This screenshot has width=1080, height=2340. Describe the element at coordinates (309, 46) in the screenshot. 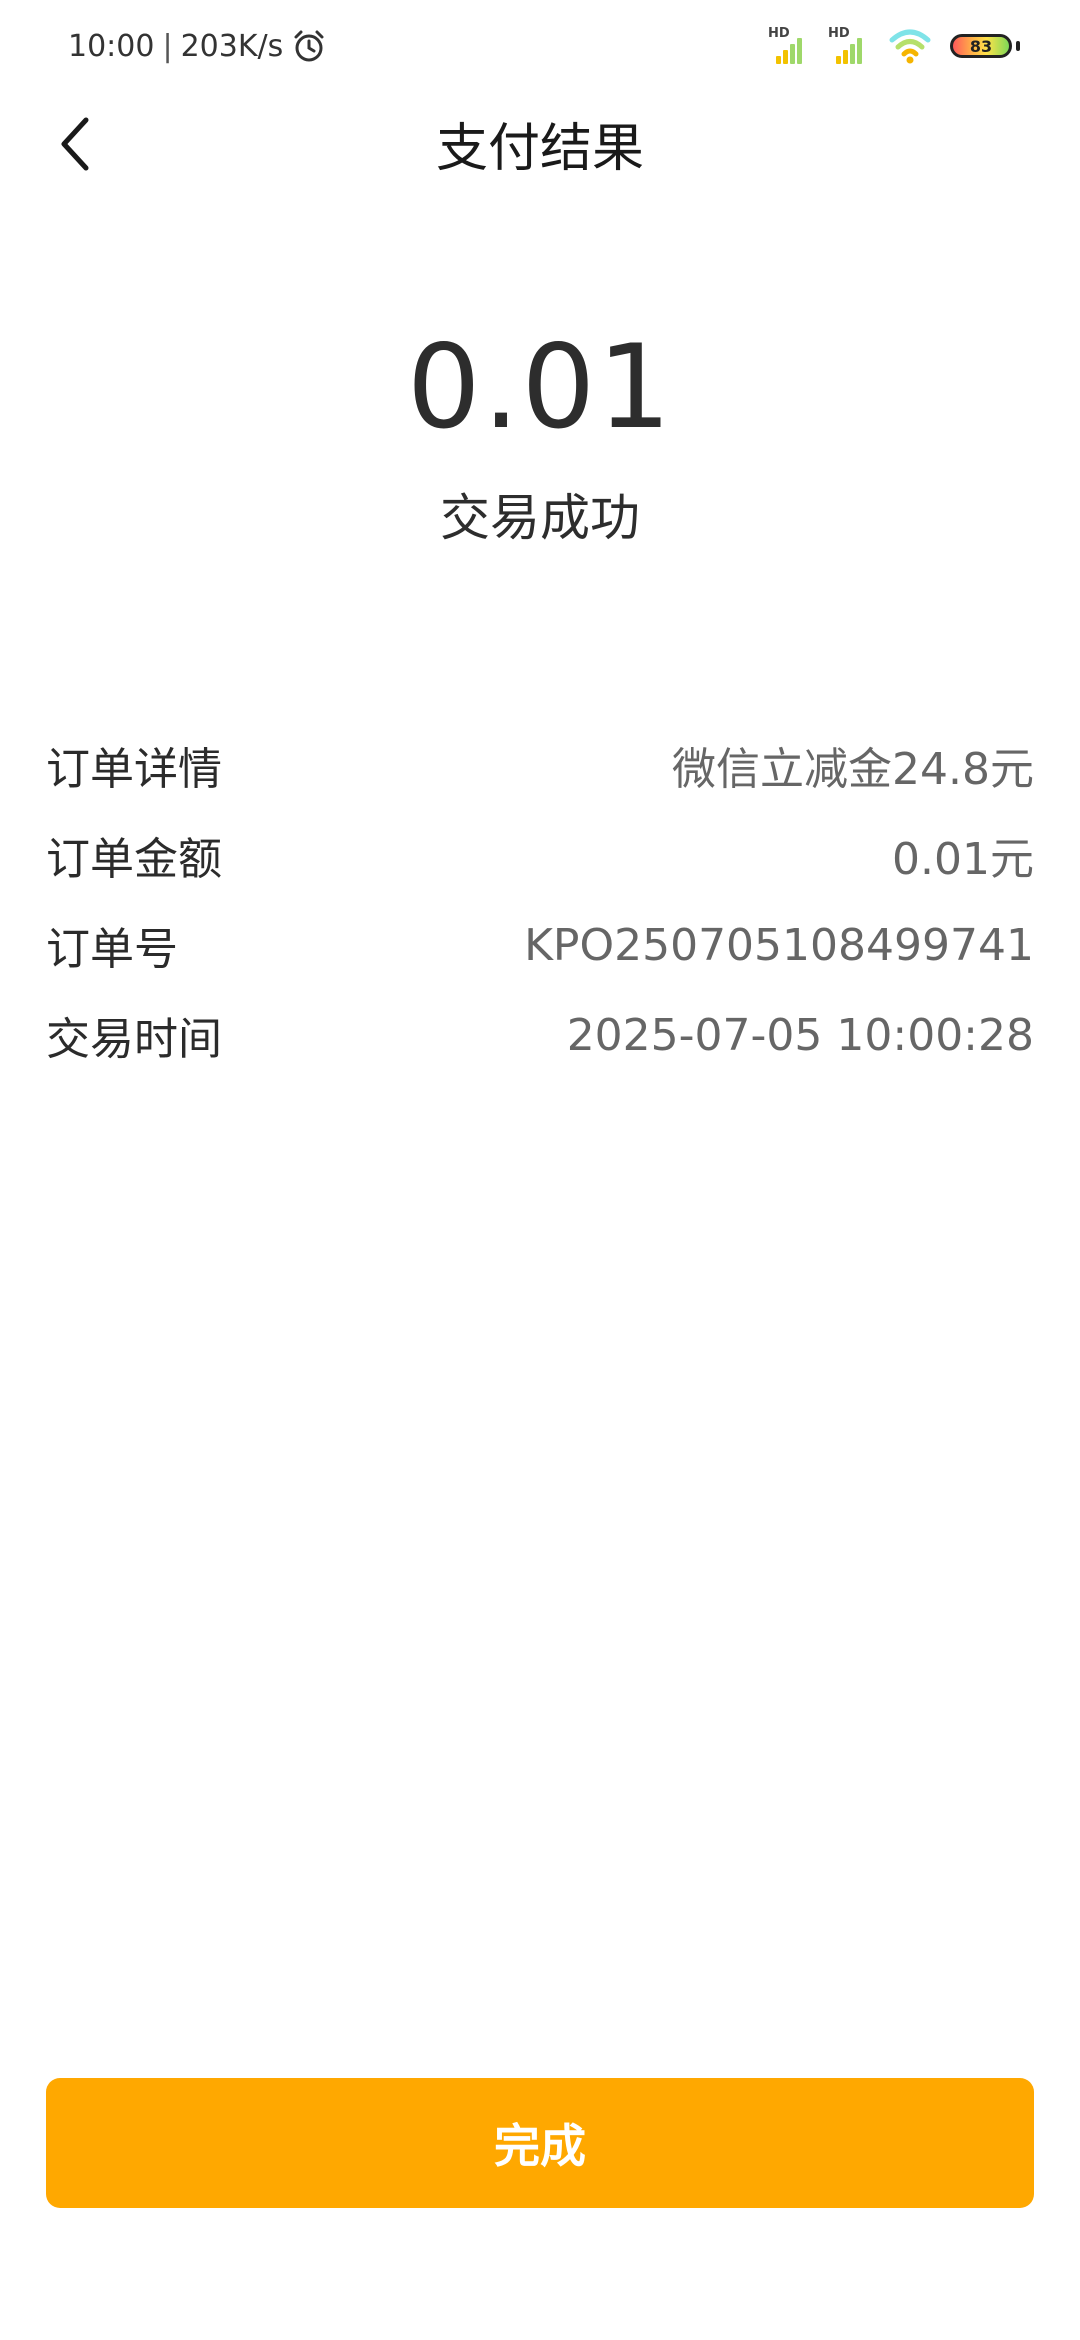

I see `alarm-clock-icon` at that location.